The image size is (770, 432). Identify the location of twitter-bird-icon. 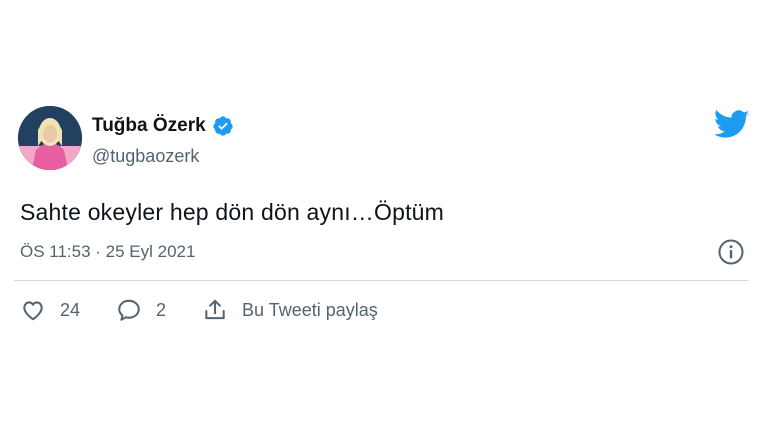
(732, 125).